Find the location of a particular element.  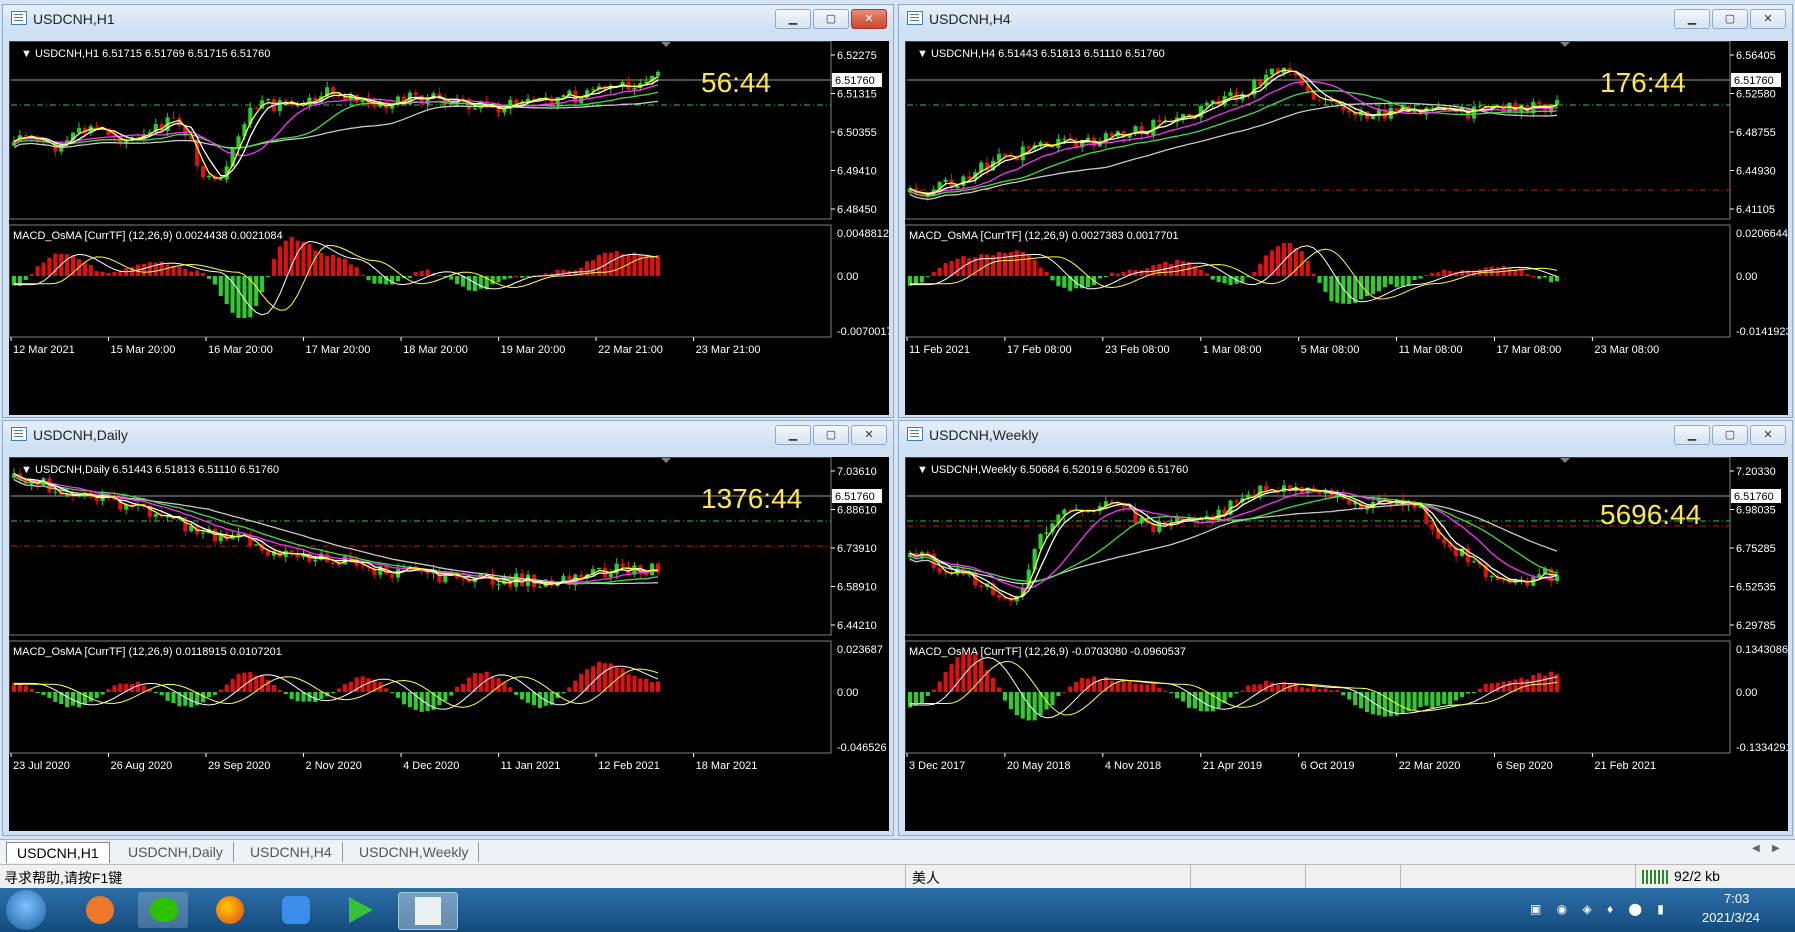

date-axis-label: 5 Mar 08:00 is located at coordinates (1330, 350).